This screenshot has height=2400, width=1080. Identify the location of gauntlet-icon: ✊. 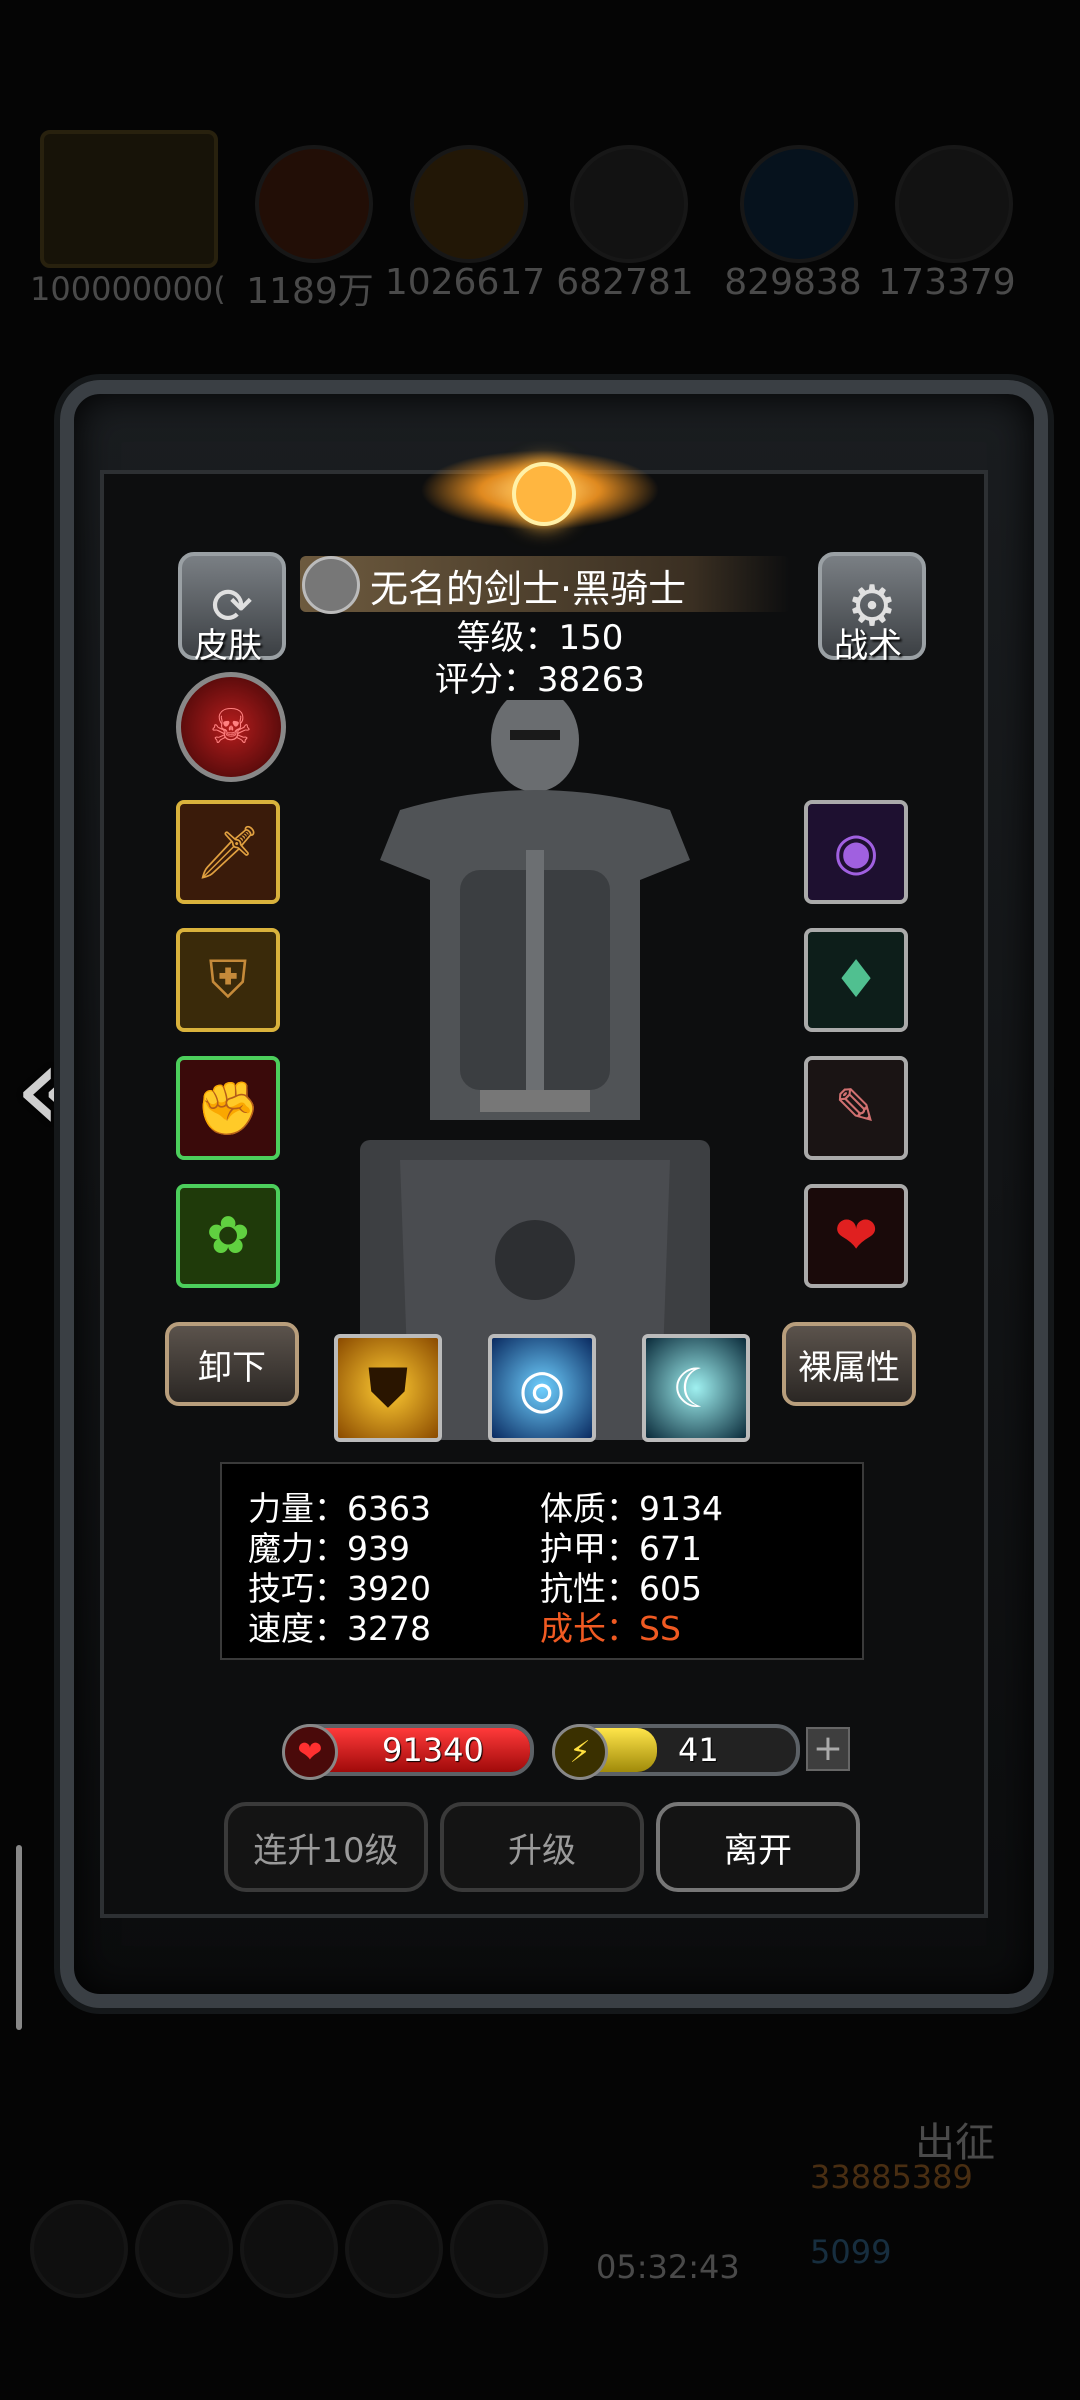
(228, 1108).